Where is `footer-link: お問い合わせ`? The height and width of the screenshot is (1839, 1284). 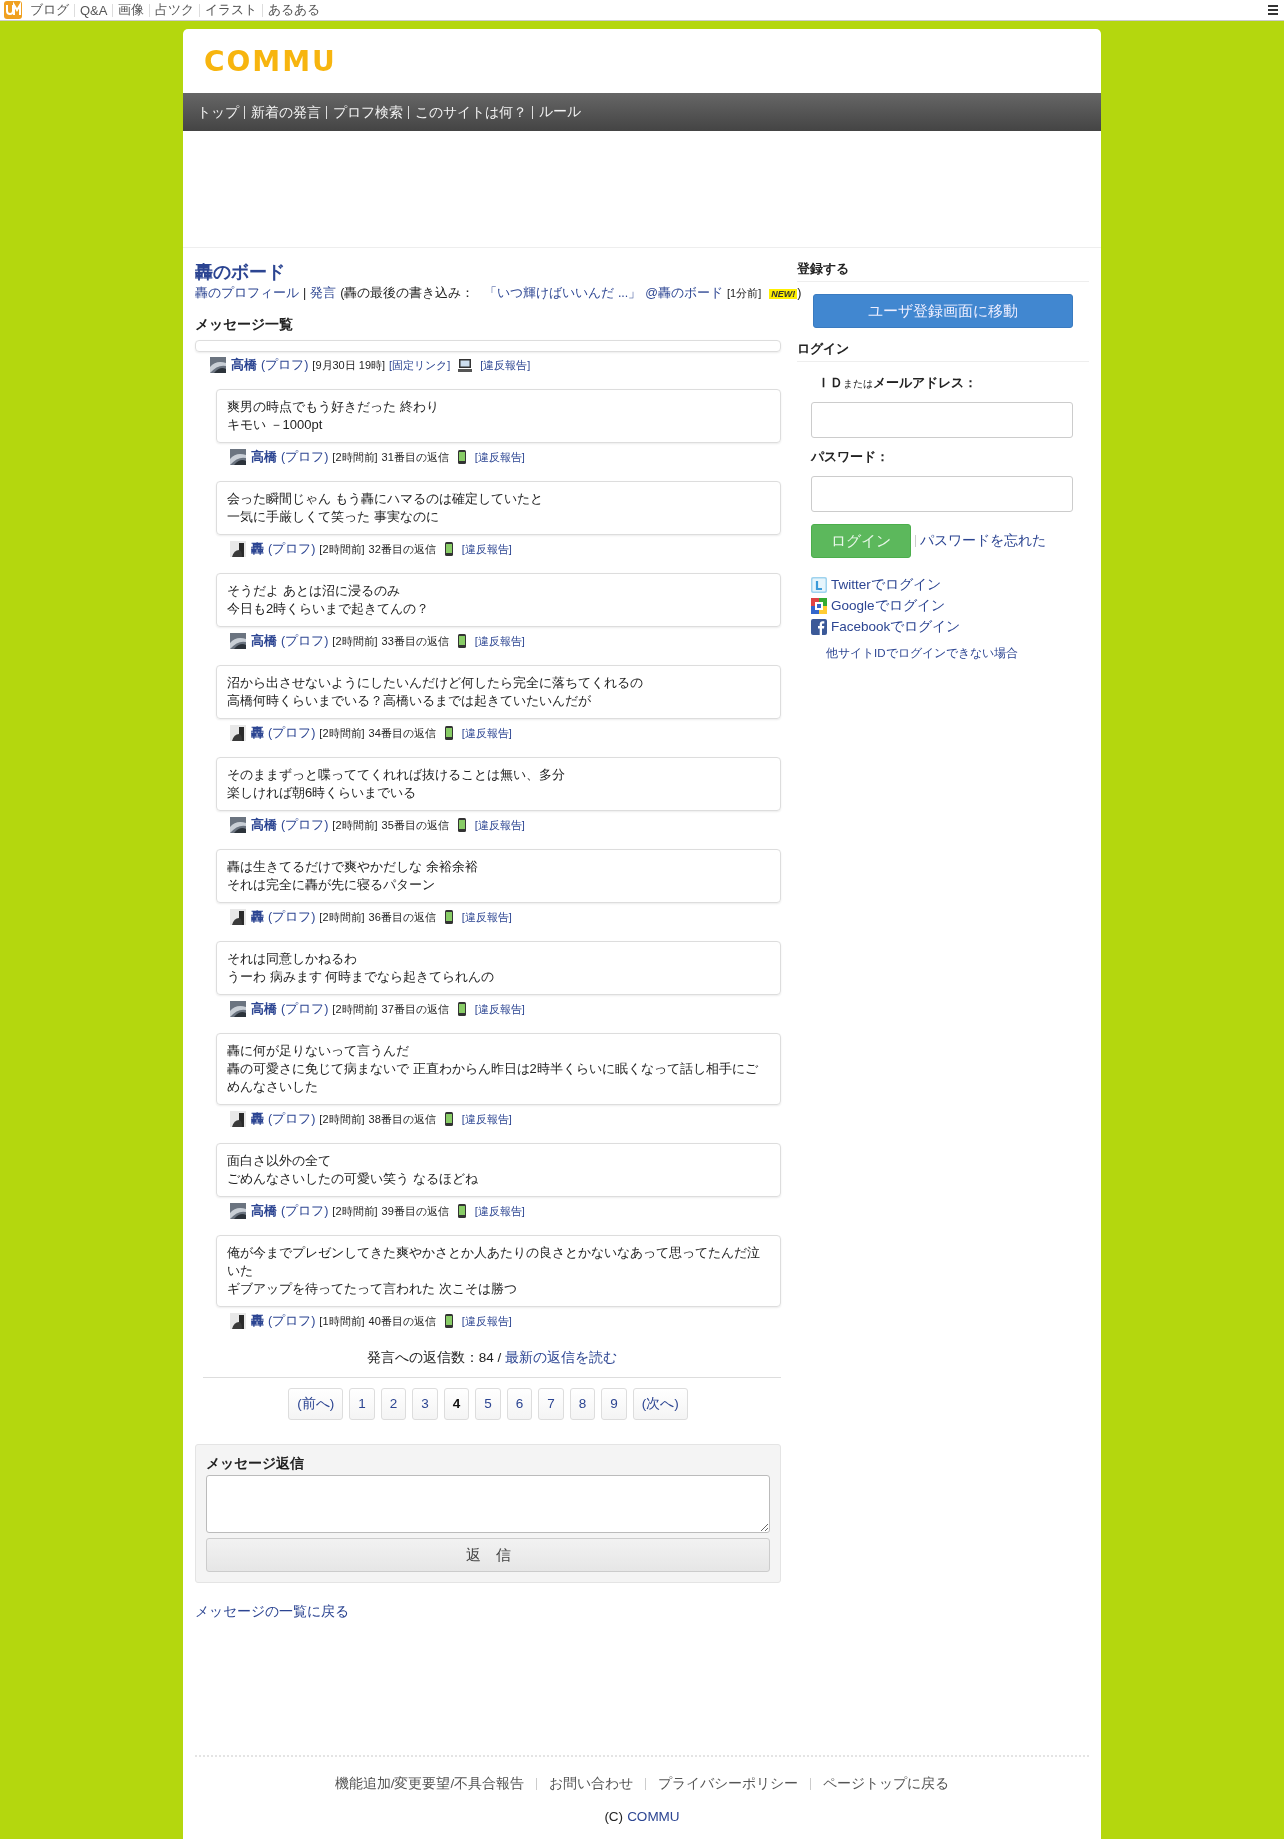
footer-link: お問い合わせ is located at coordinates (598, 1784).